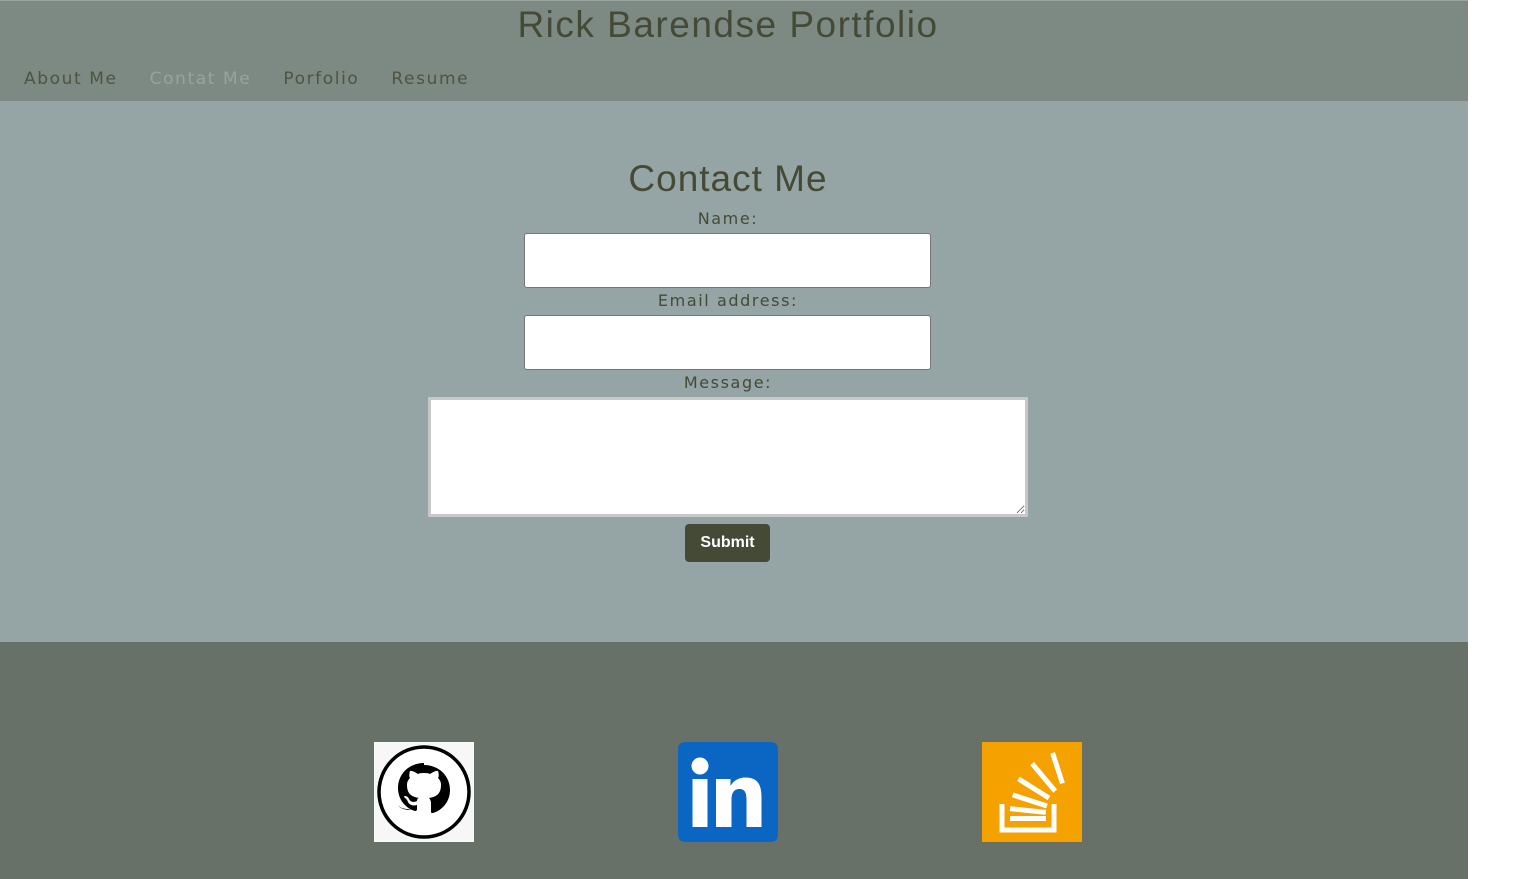  What do you see at coordinates (728, 300) in the screenshot?
I see `email-label: Email address:` at bounding box center [728, 300].